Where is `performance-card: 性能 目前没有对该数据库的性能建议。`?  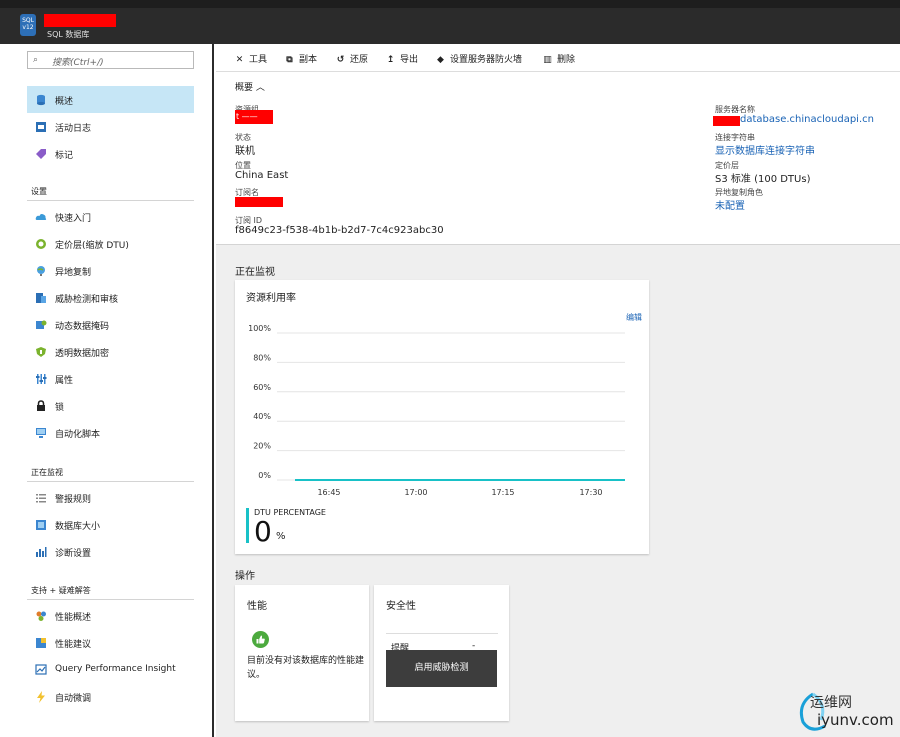 performance-card: 性能 目前没有对该数据库的性能建议。 is located at coordinates (302, 653).